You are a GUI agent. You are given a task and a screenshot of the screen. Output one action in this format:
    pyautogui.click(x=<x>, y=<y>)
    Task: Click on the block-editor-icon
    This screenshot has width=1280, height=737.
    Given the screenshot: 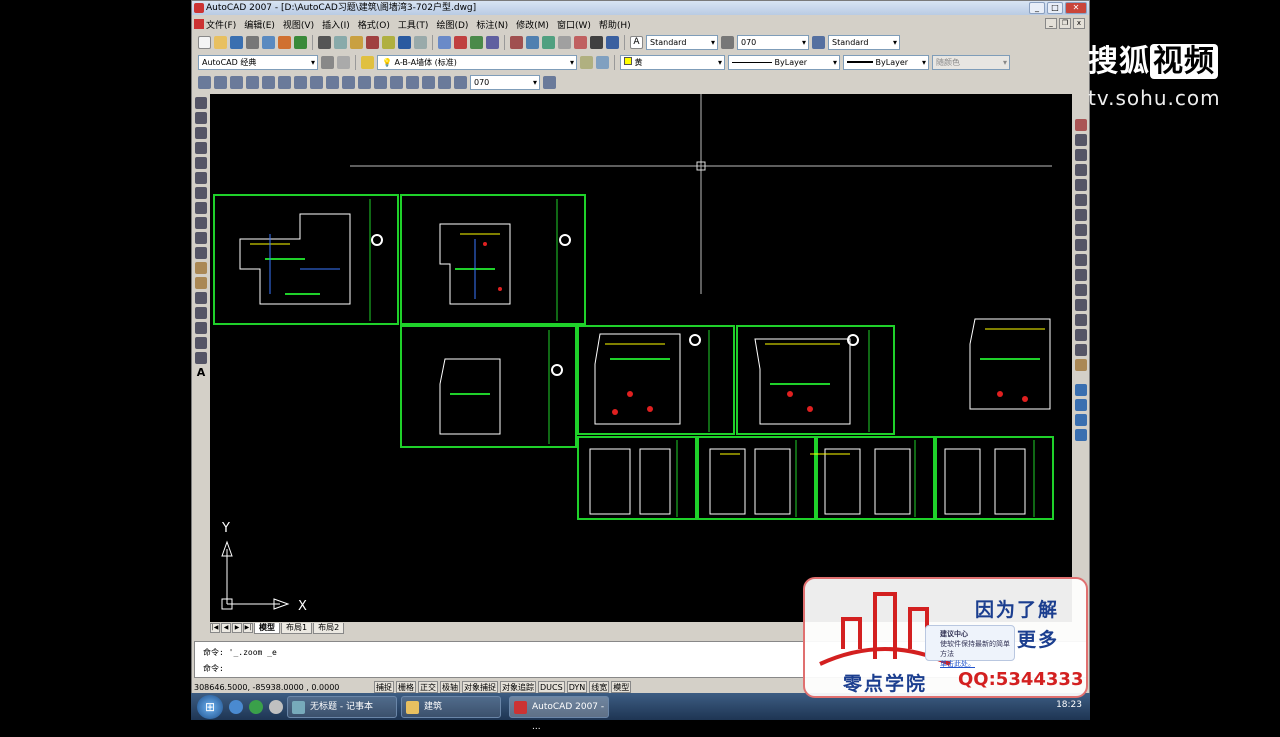 What is the action you would take?
    pyautogui.click(x=388, y=42)
    